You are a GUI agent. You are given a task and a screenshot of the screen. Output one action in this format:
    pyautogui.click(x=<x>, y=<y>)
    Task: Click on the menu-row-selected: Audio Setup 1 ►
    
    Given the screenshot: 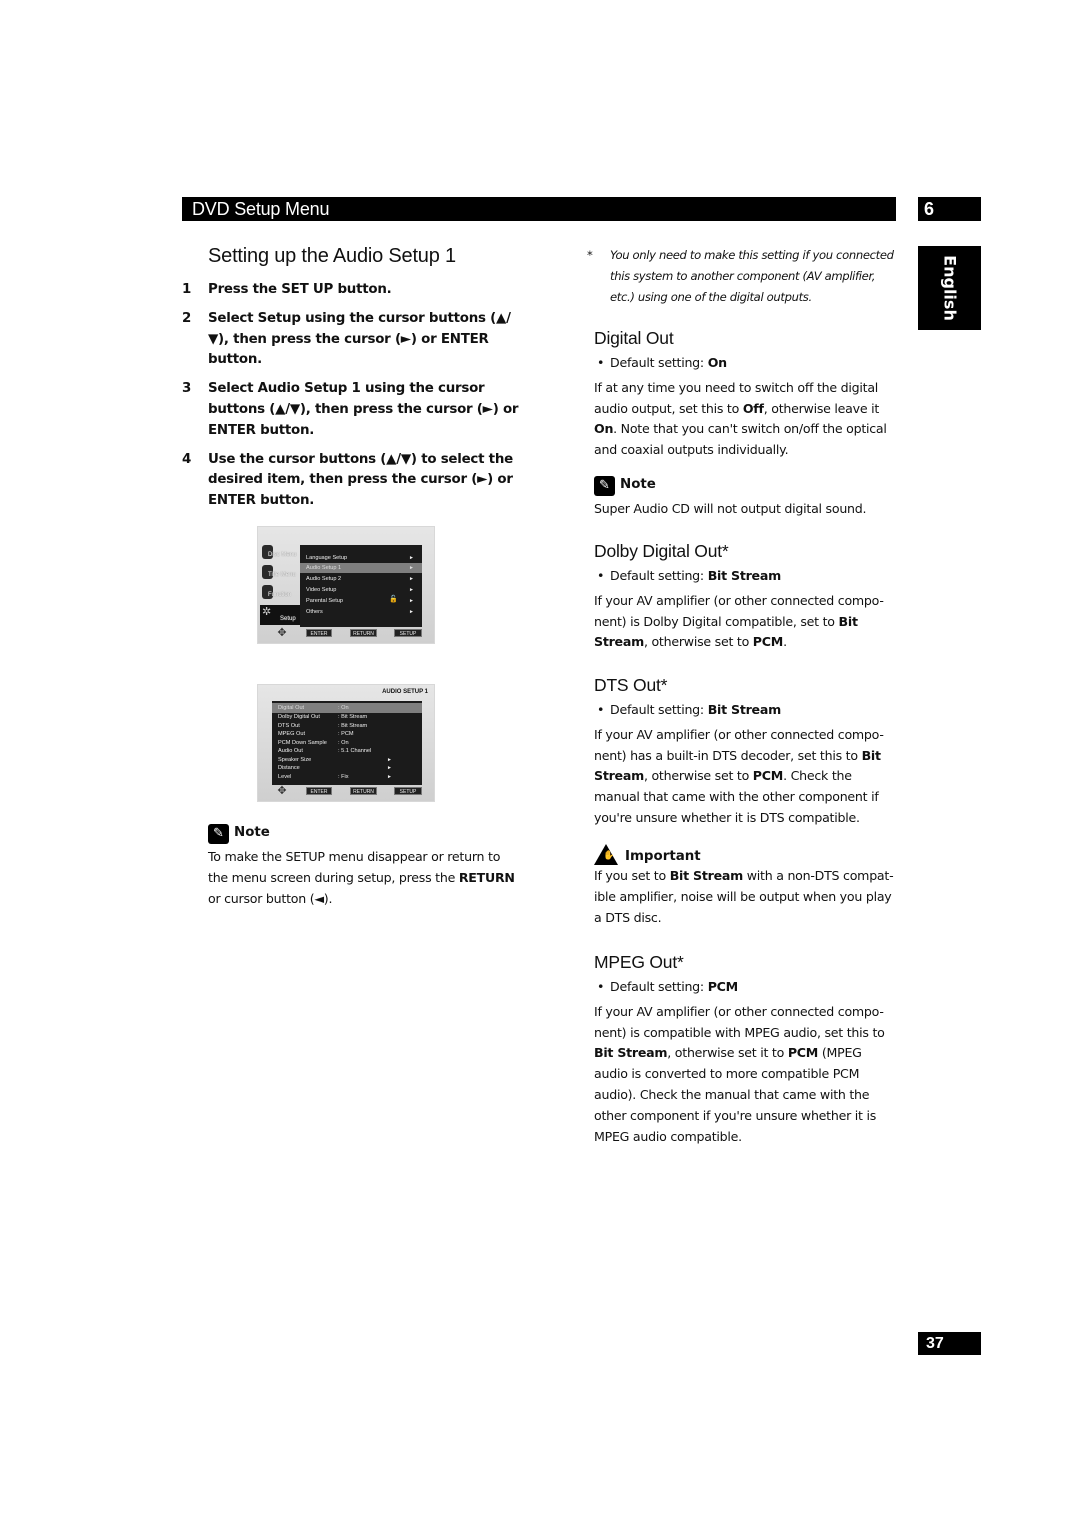 What is the action you would take?
    pyautogui.click(x=361, y=568)
    